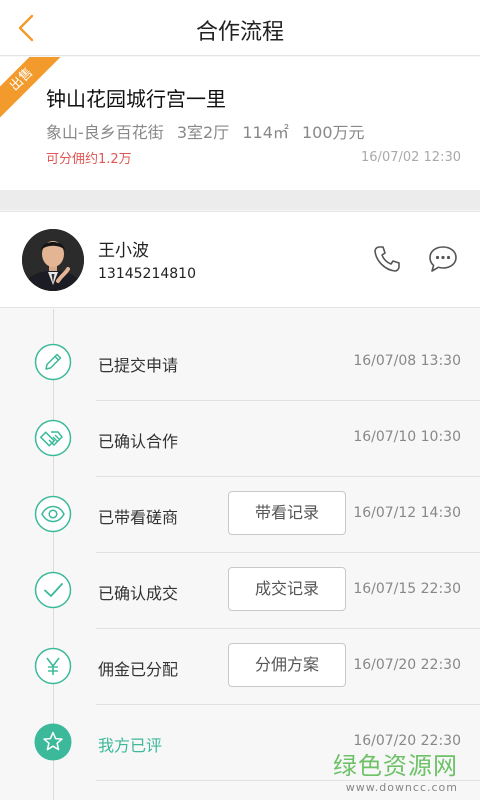 This screenshot has width=480, height=800. I want to click on listing-commission: 可分佣约1.2万, so click(89, 159).